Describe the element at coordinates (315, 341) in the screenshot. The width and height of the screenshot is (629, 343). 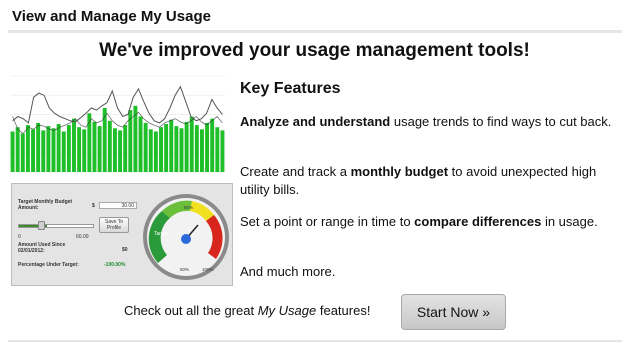
I see `bottom-divider` at that location.